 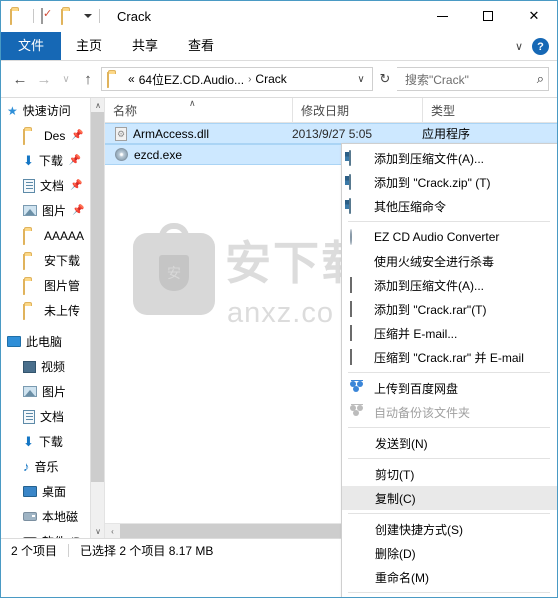 What do you see at coordinates (46, 135) in the screenshot?
I see `sidebar-item-desktop: Des 📌` at bounding box center [46, 135].